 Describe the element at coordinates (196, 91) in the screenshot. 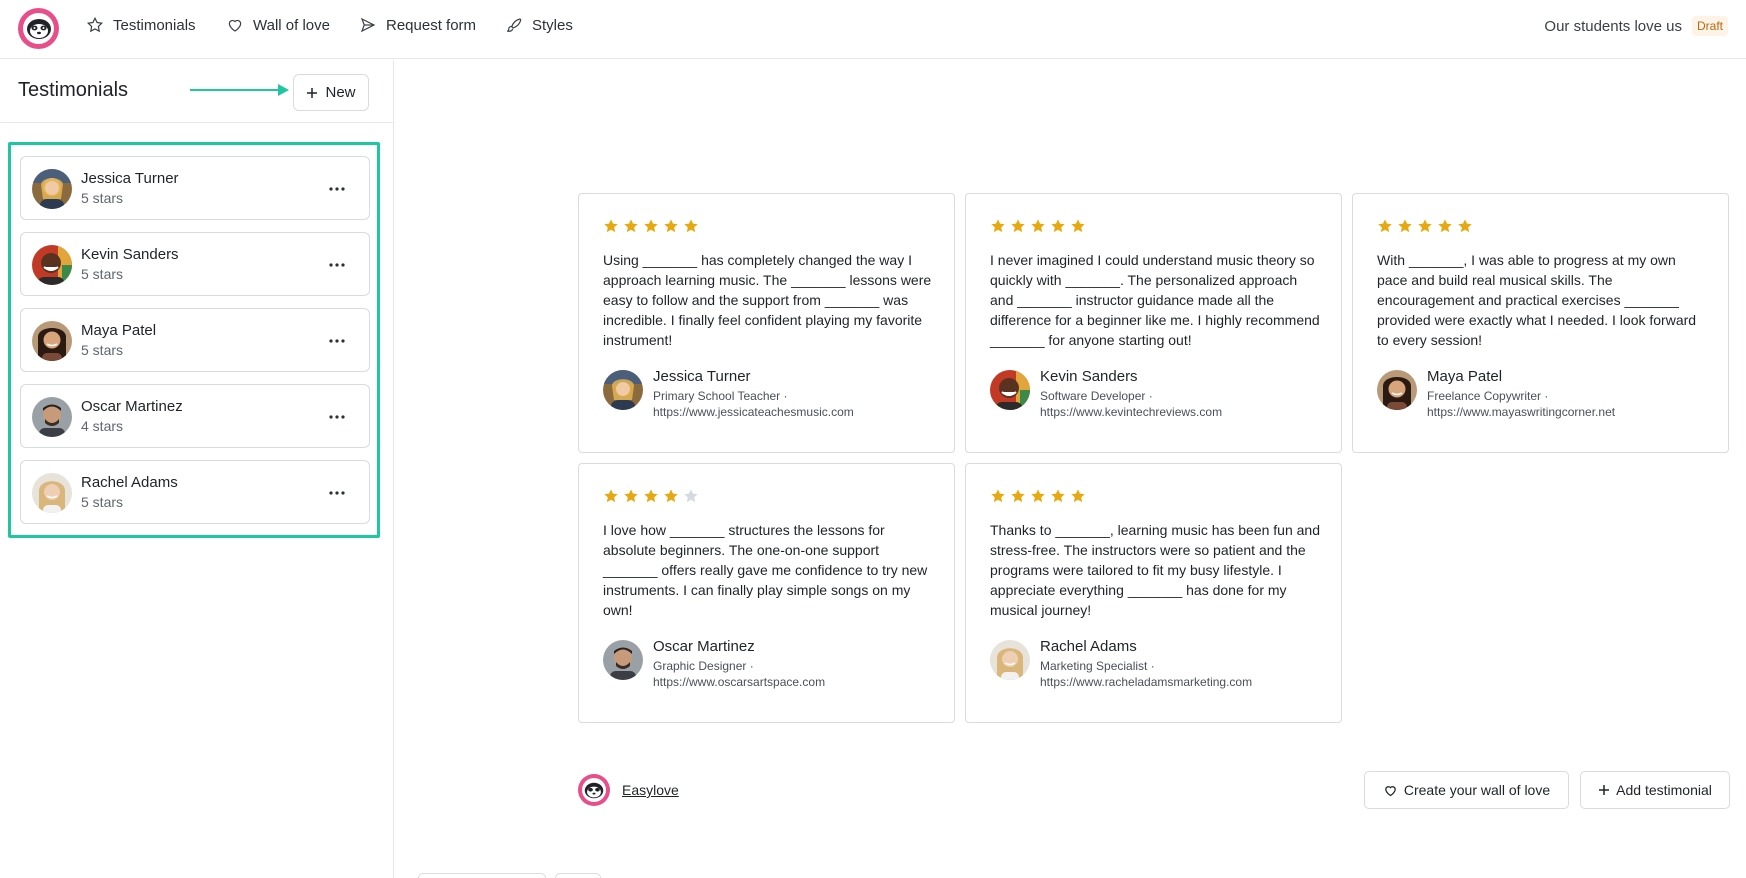

I see `sidebar-header: Testimonials New` at that location.